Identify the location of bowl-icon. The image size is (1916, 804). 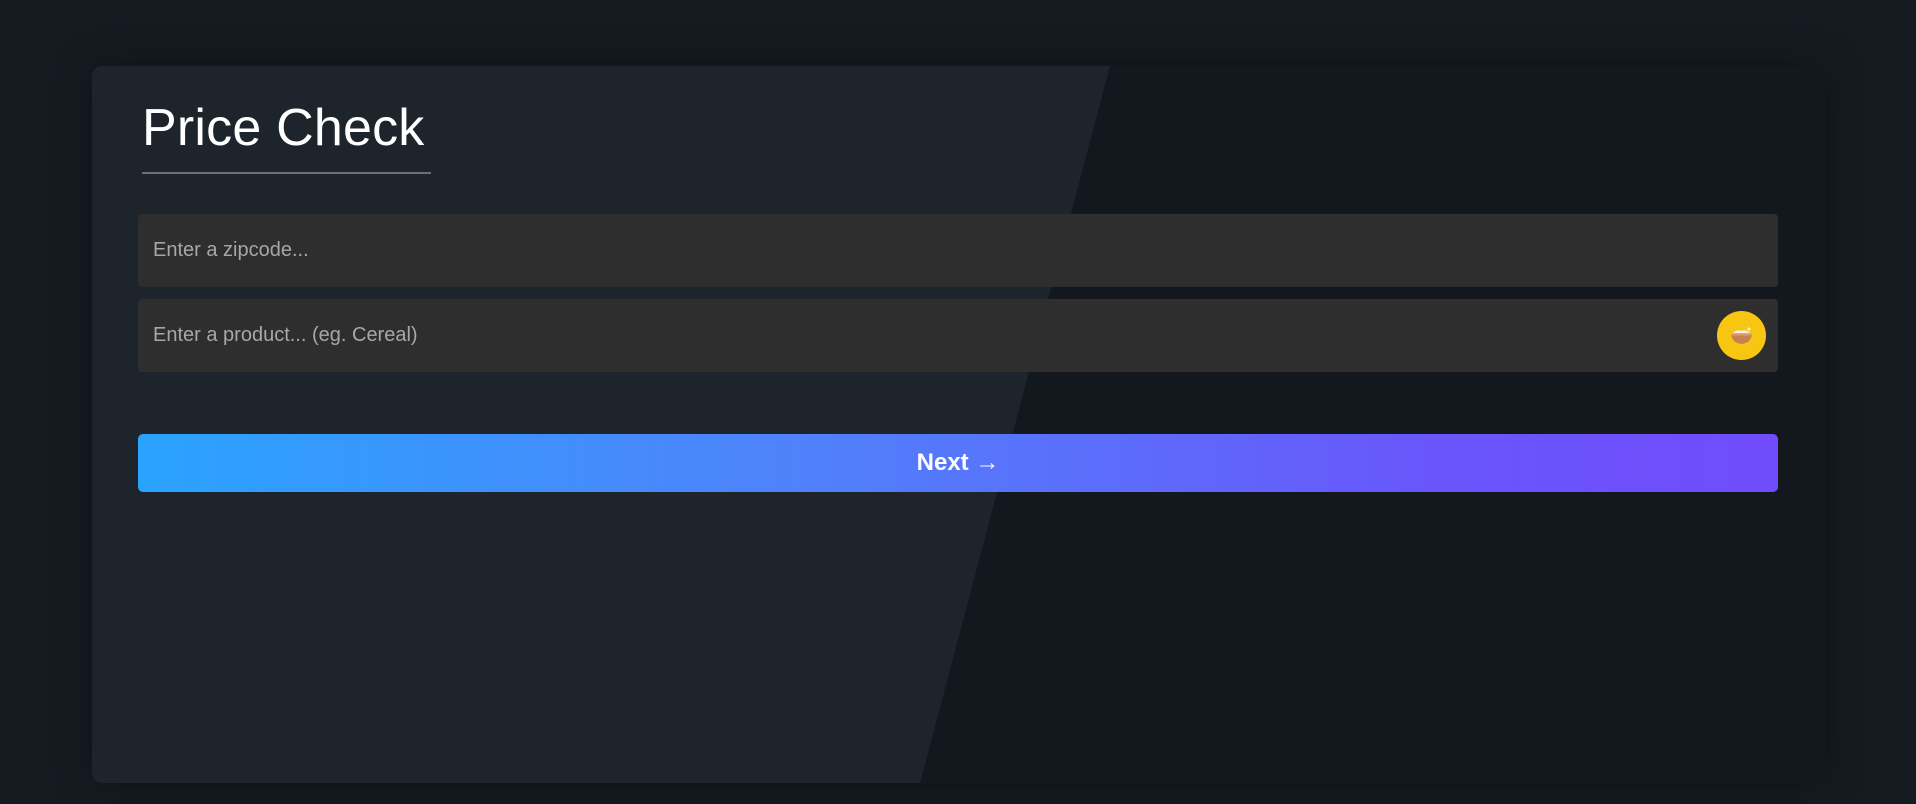
(1741, 335).